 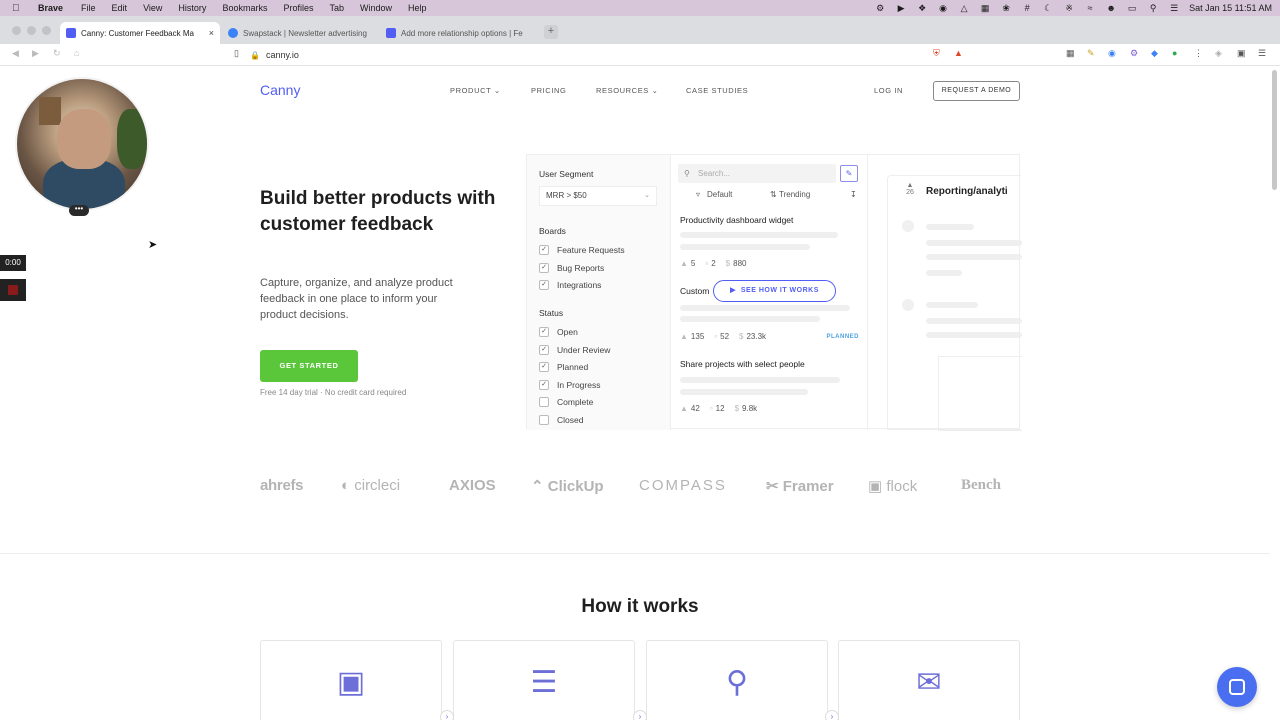 I want to click on stop-recording-button, so click(x=13, y=290).